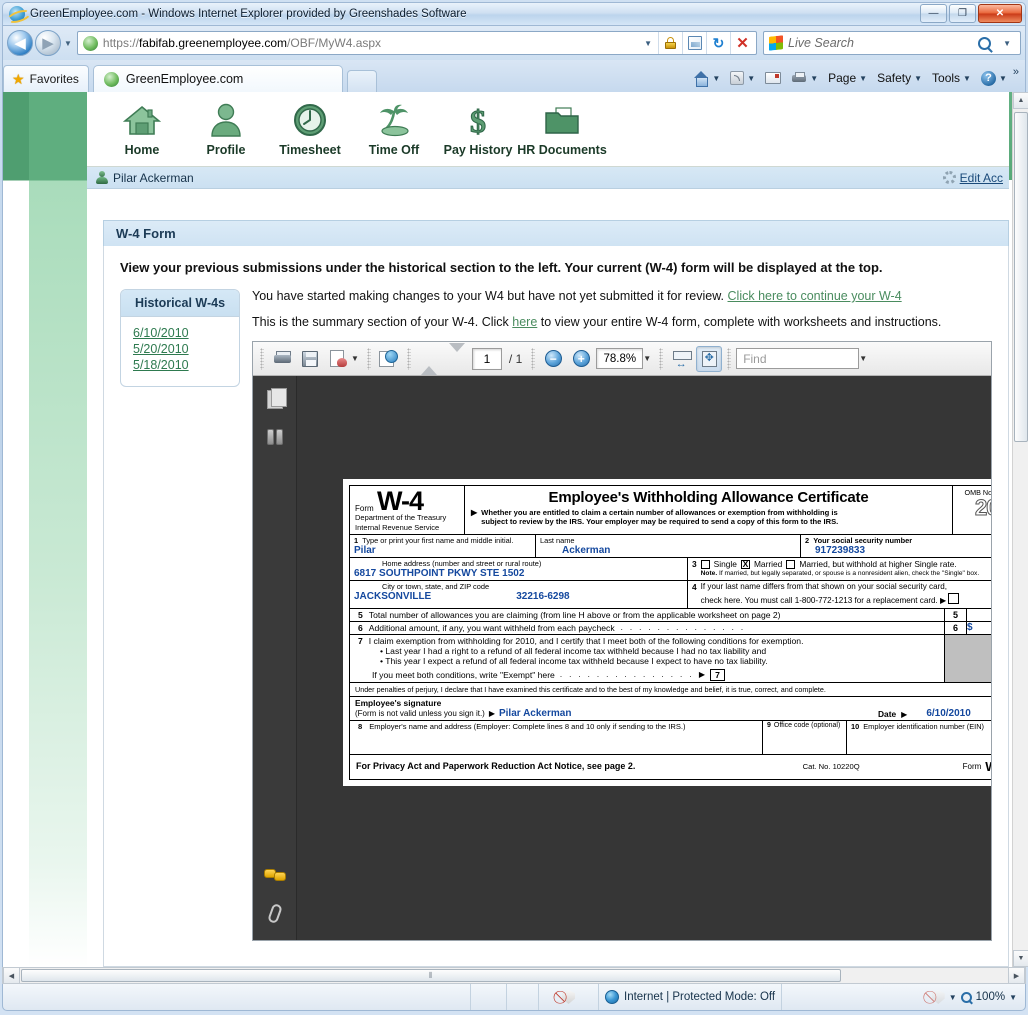 This screenshot has width=1028, height=1015. Describe the element at coordinates (429, 360) in the screenshot. I see `previous-page-button` at that location.